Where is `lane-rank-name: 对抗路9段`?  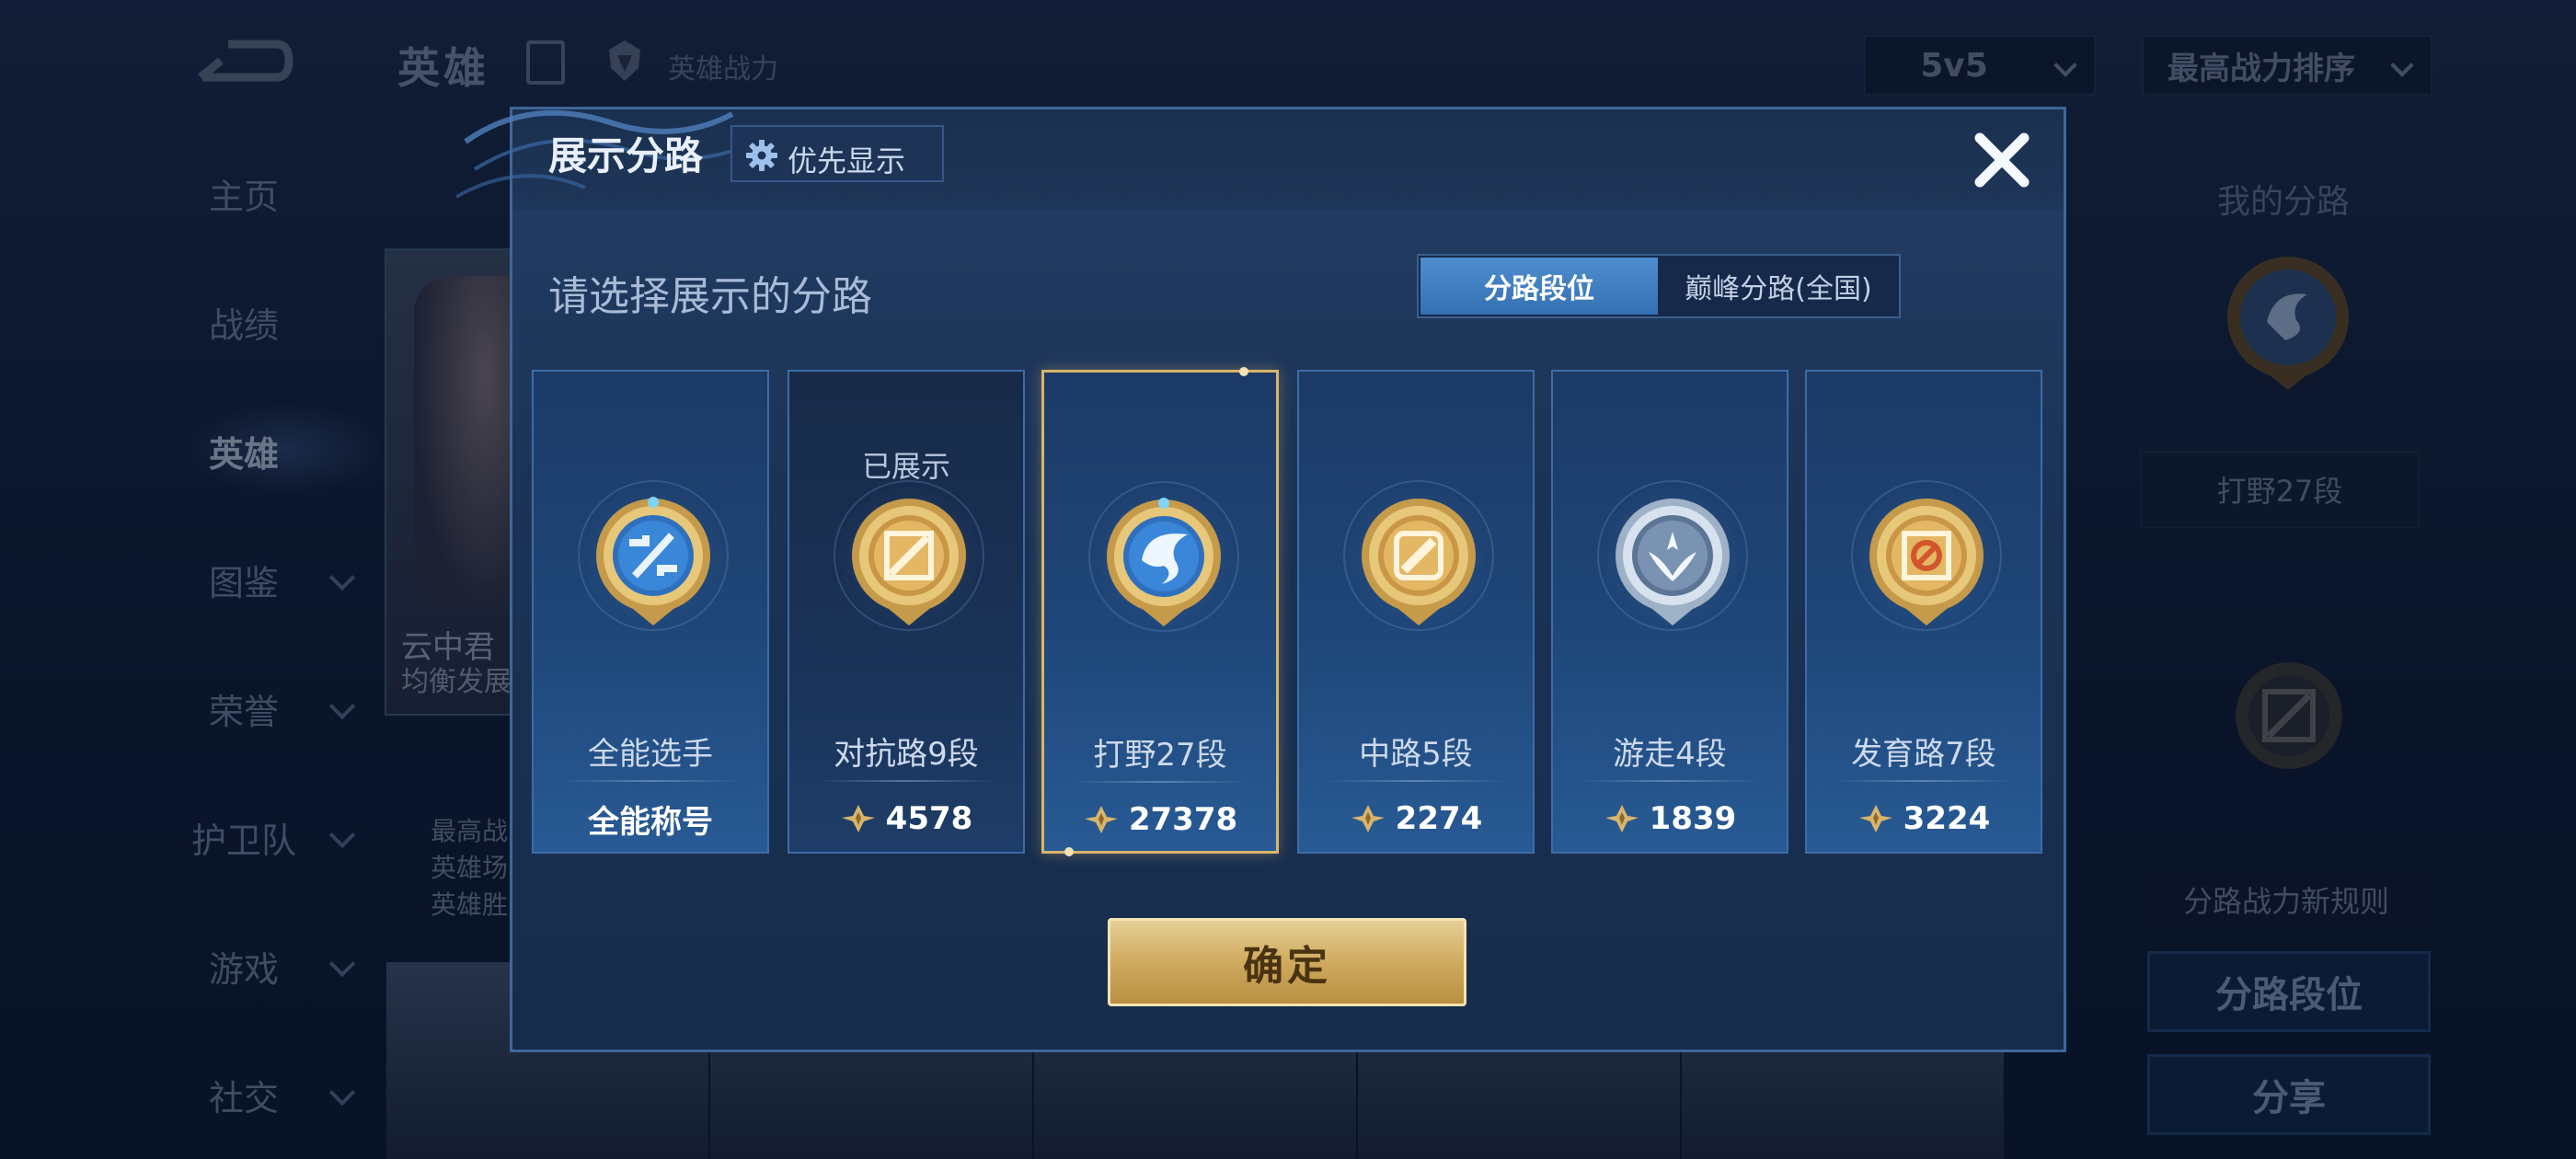
lane-rank-name: 对抗路9段 is located at coordinates (906, 754).